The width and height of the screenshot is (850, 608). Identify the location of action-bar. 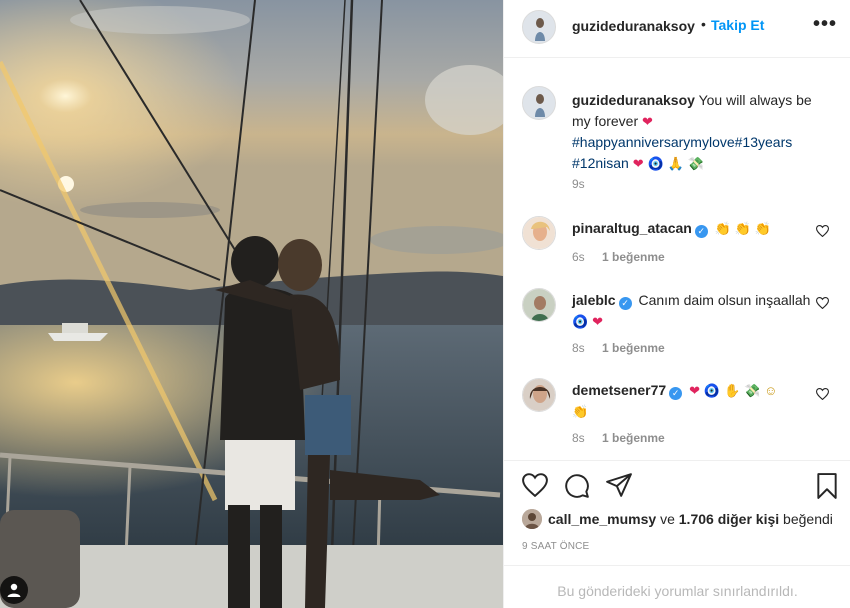
(677, 484).